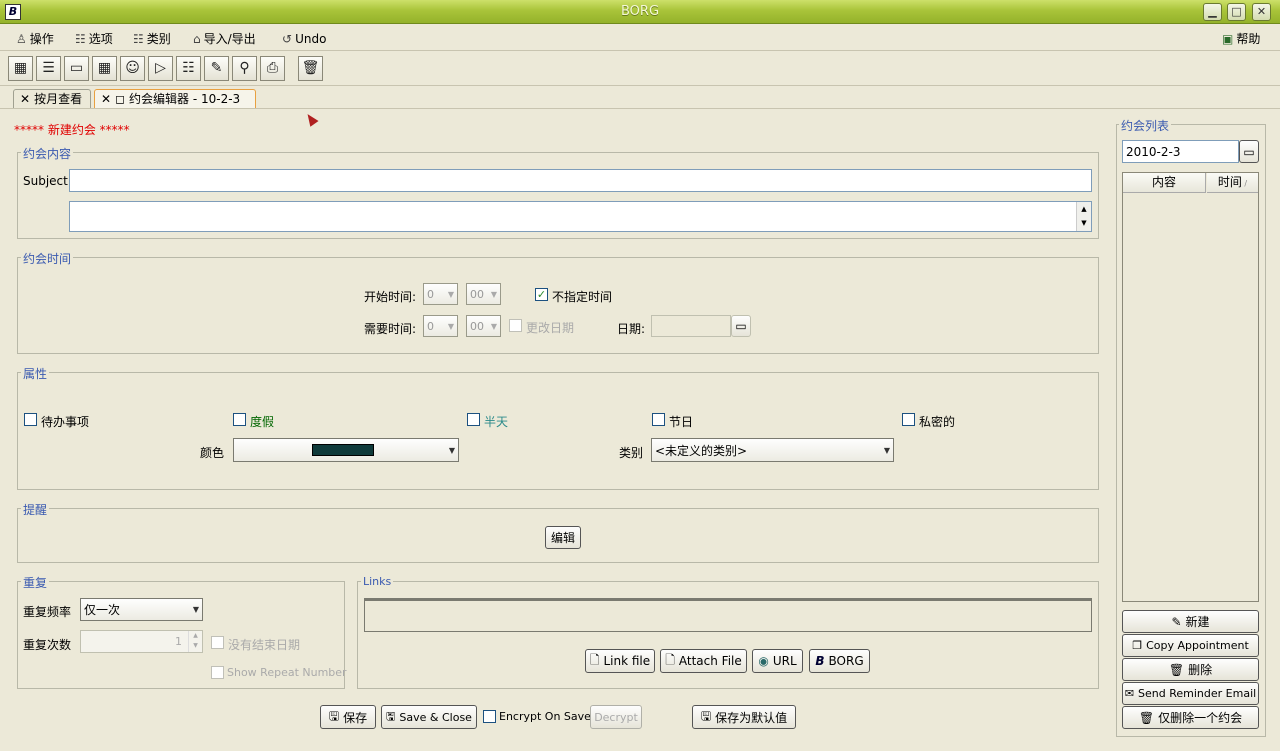  Describe the element at coordinates (580, 180) in the screenshot. I see `subject-input` at that location.